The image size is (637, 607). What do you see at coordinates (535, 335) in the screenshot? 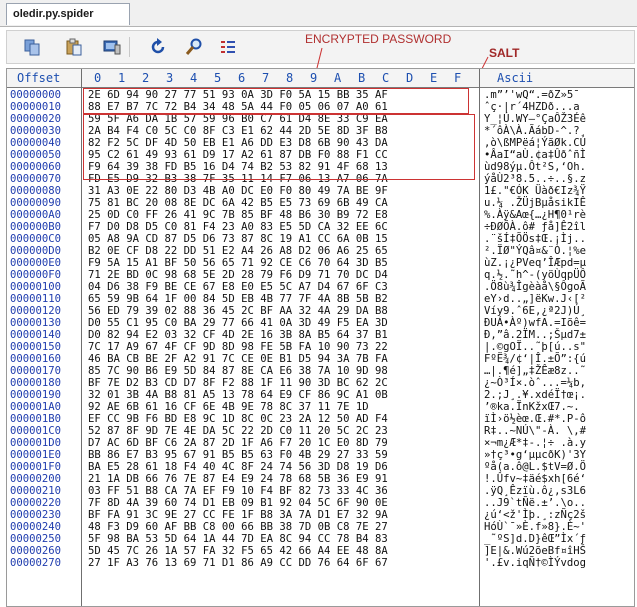
I see `row-ascii: Ð‚”â.2ÏM..;Šµd7±` at bounding box center [535, 335].